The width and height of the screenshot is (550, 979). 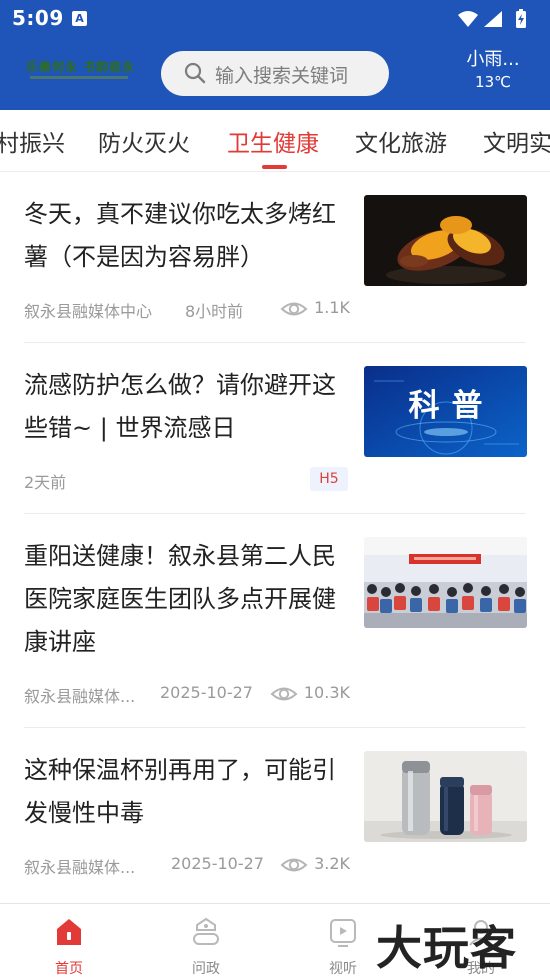 I want to click on watermark-text: 大玩客, so click(x=446, y=948).